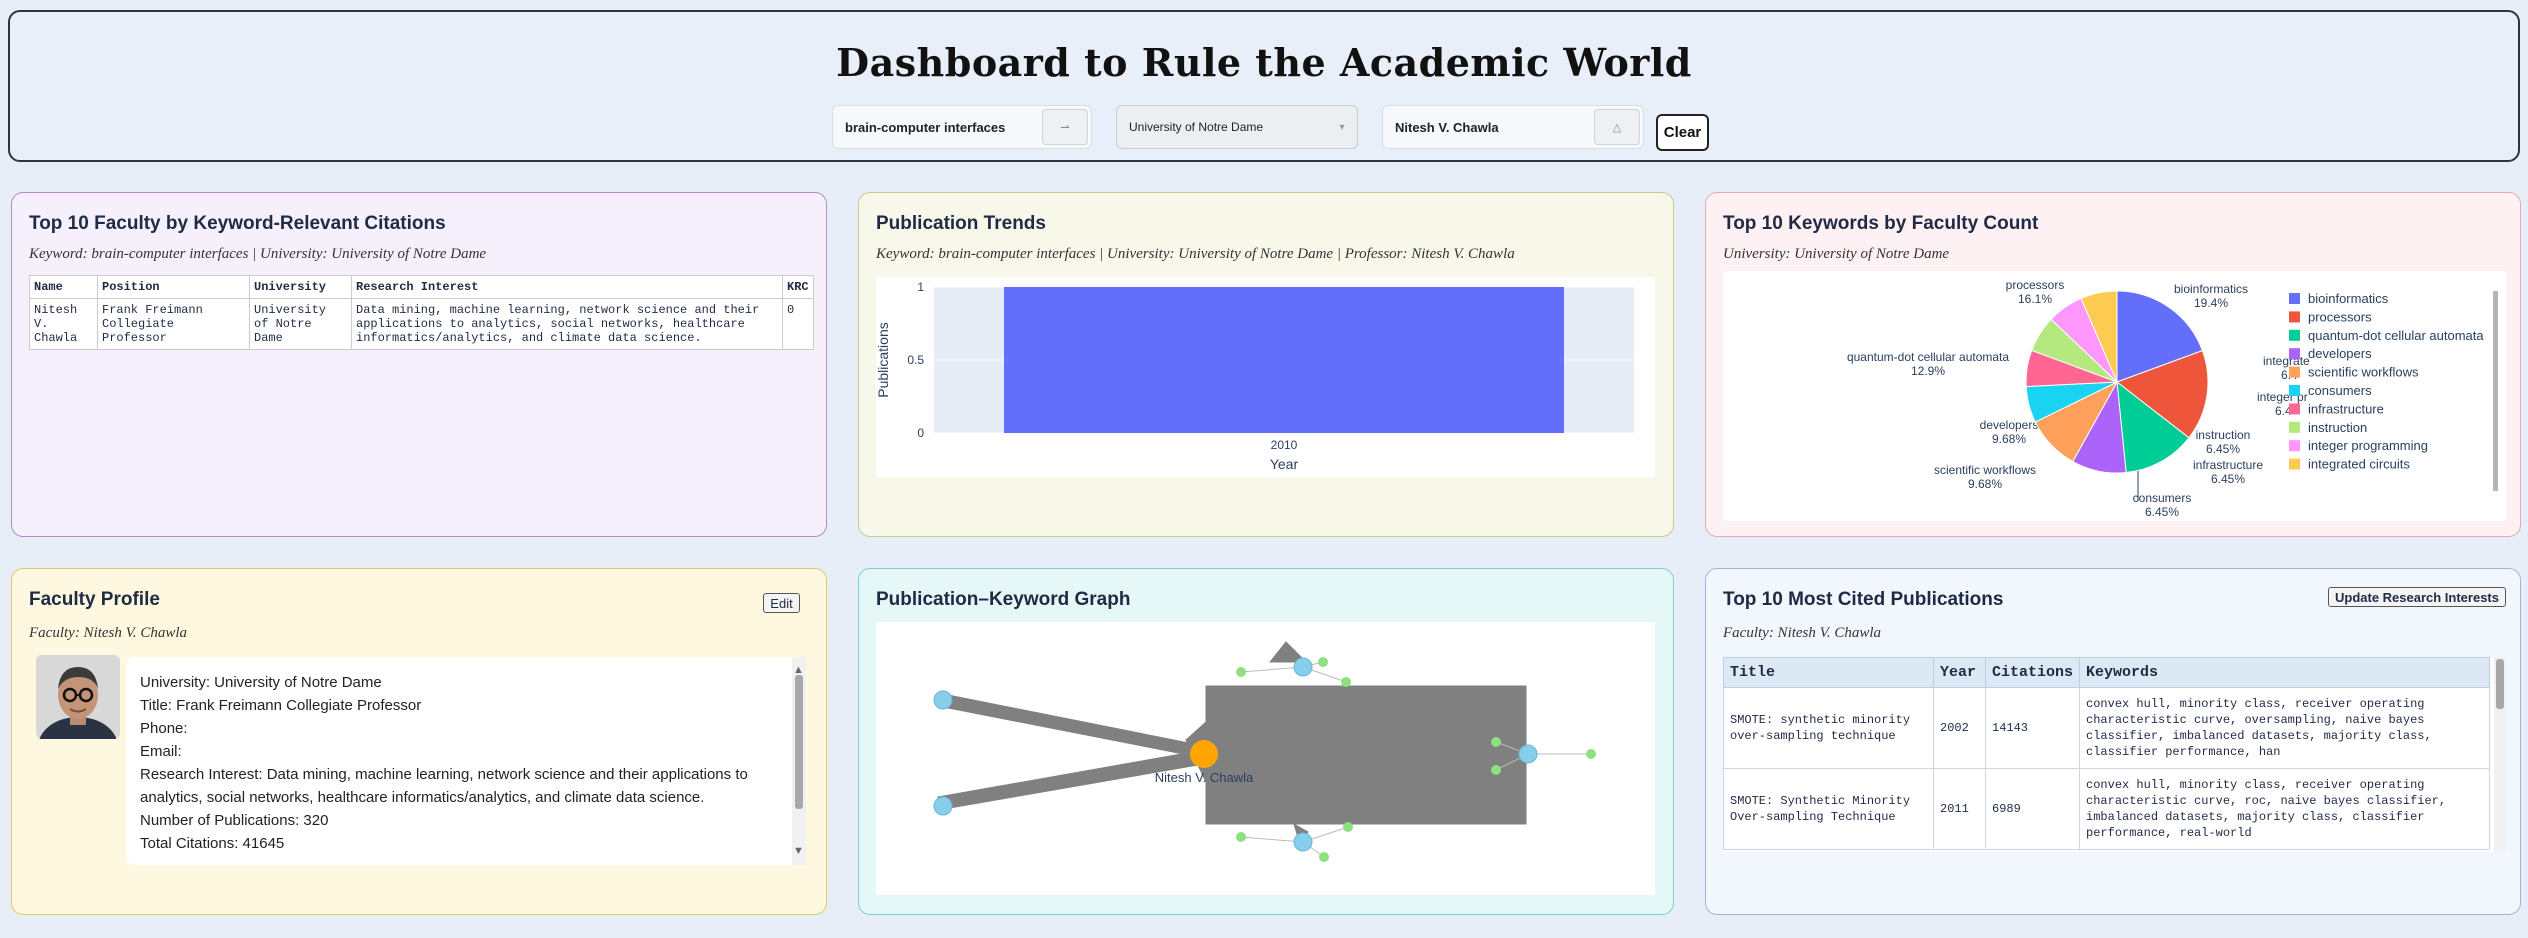 The width and height of the screenshot is (2528, 938). I want to click on slice-label: quantum-dot cellular automata, so click(1928, 357).